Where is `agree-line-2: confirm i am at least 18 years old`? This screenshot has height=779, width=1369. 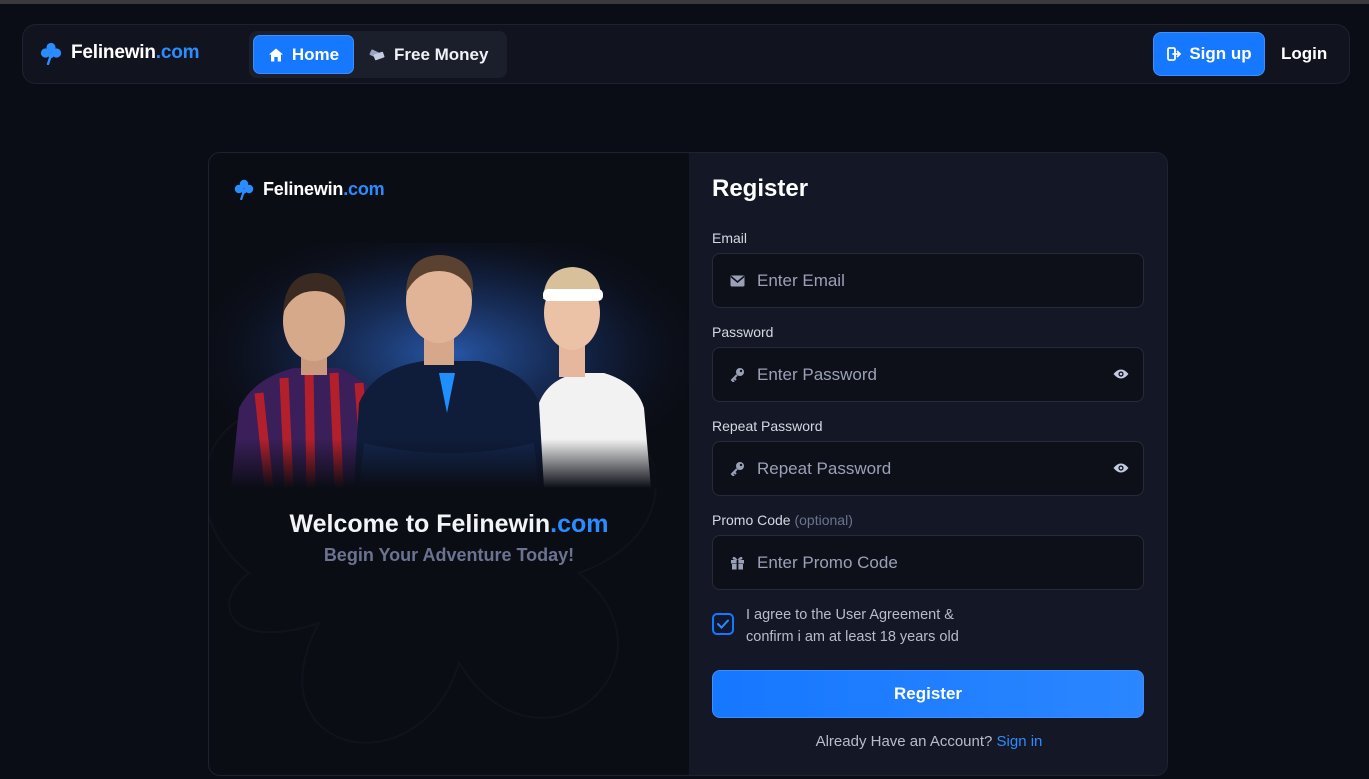 agree-line-2: confirm i am at least 18 years old is located at coordinates (852, 637).